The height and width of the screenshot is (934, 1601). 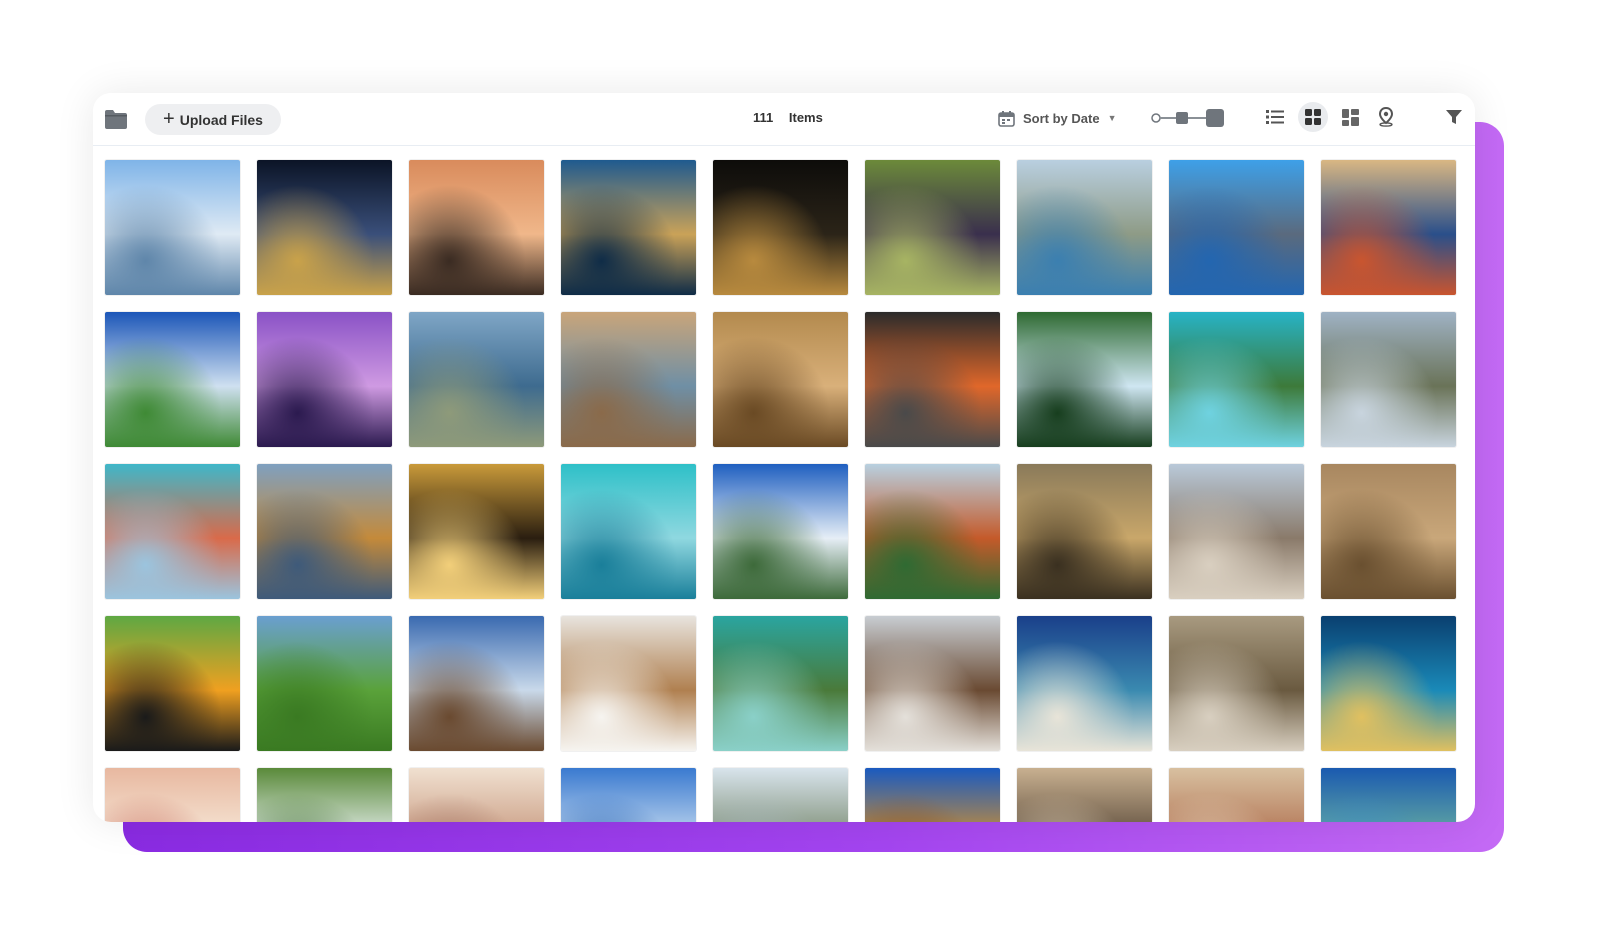 What do you see at coordinates (116, 119) in the screenshot?
I see `folder-icon` at bounding box center [116, 119].